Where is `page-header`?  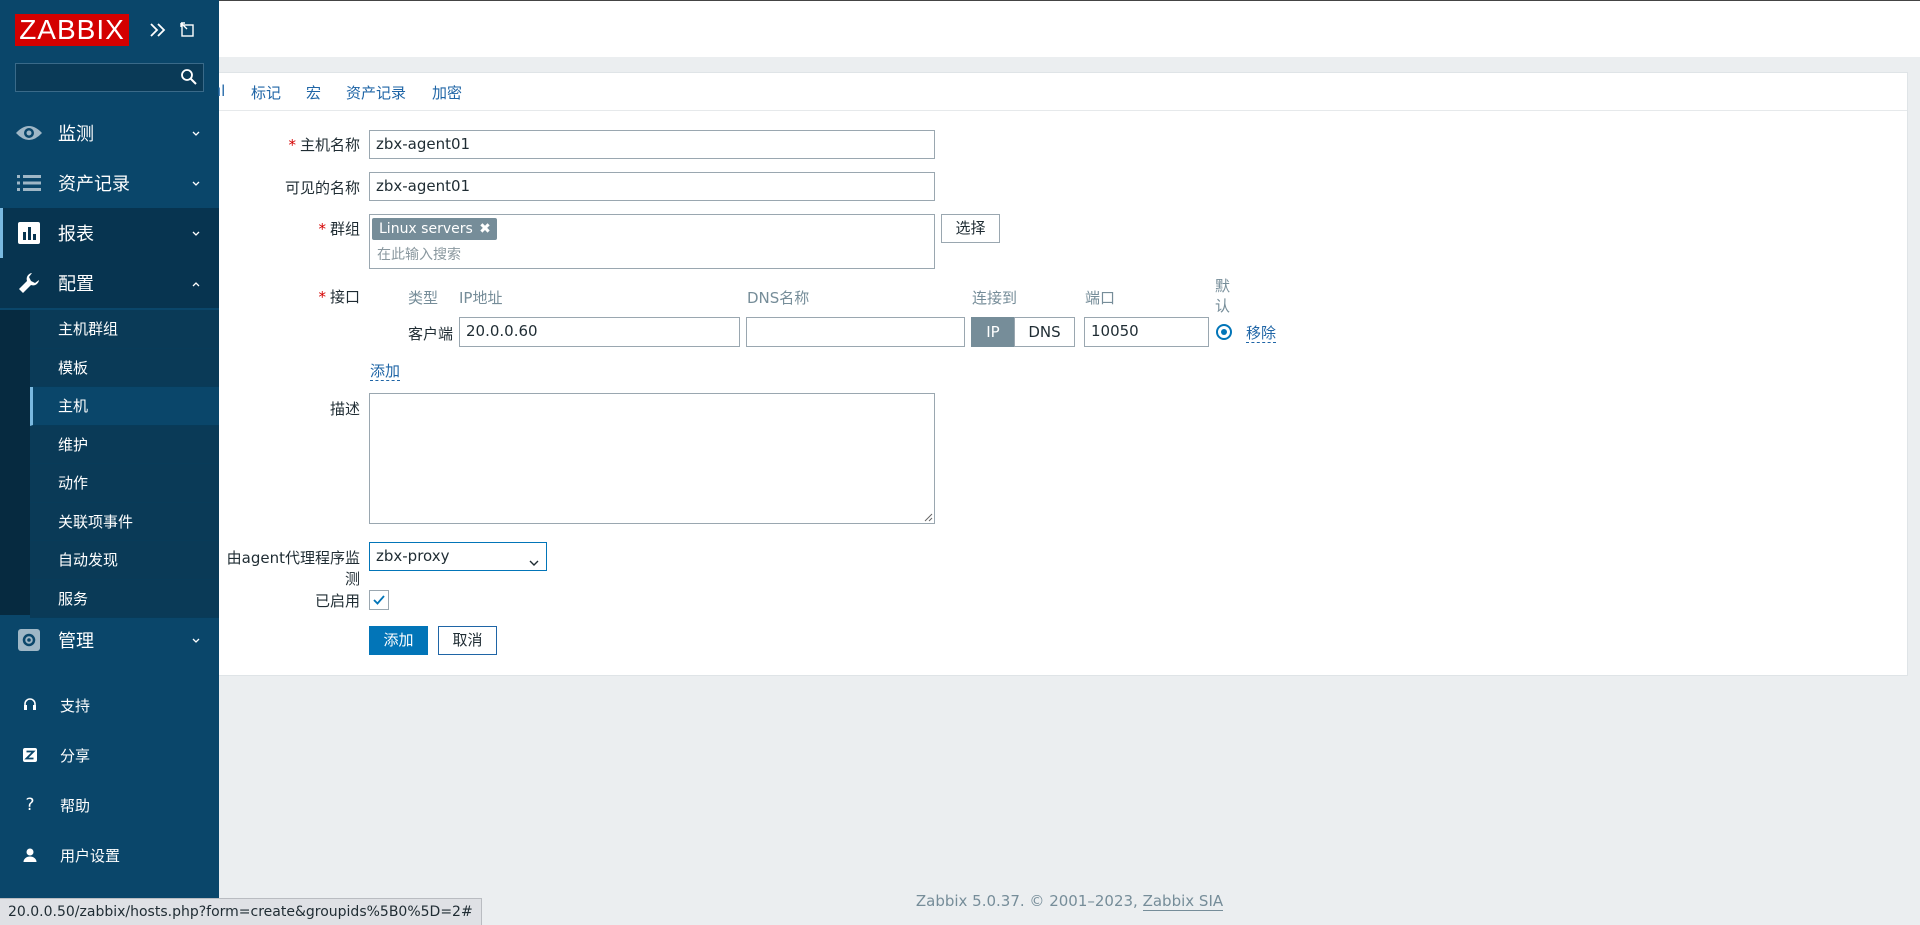
page-header is located at coordinates (1069, 28).